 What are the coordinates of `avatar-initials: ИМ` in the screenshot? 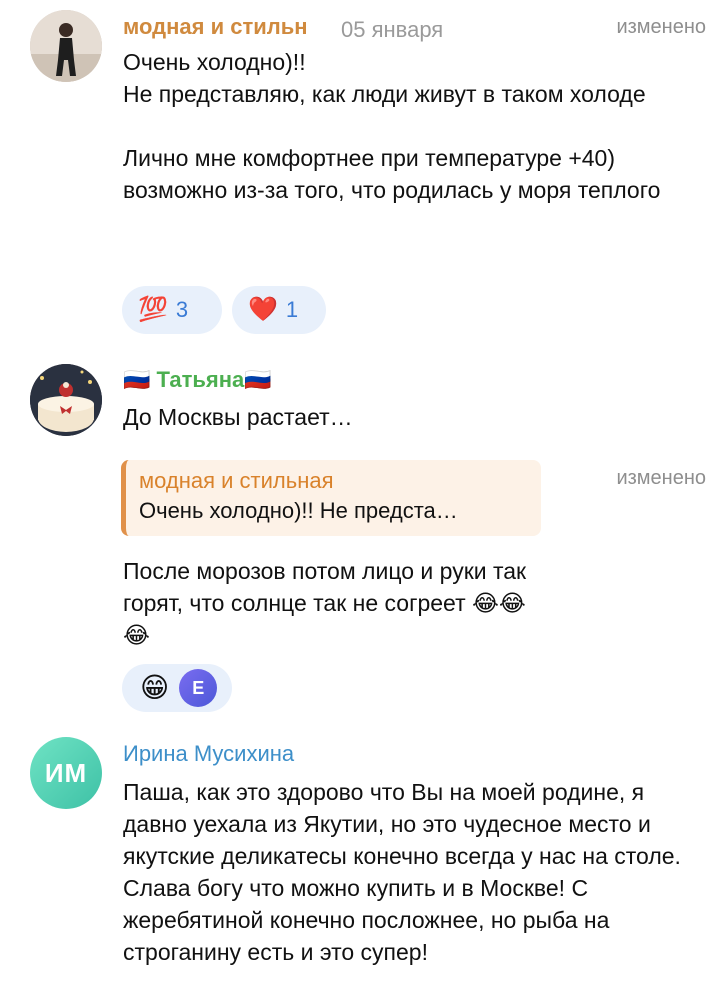 It's located at (66, 772).